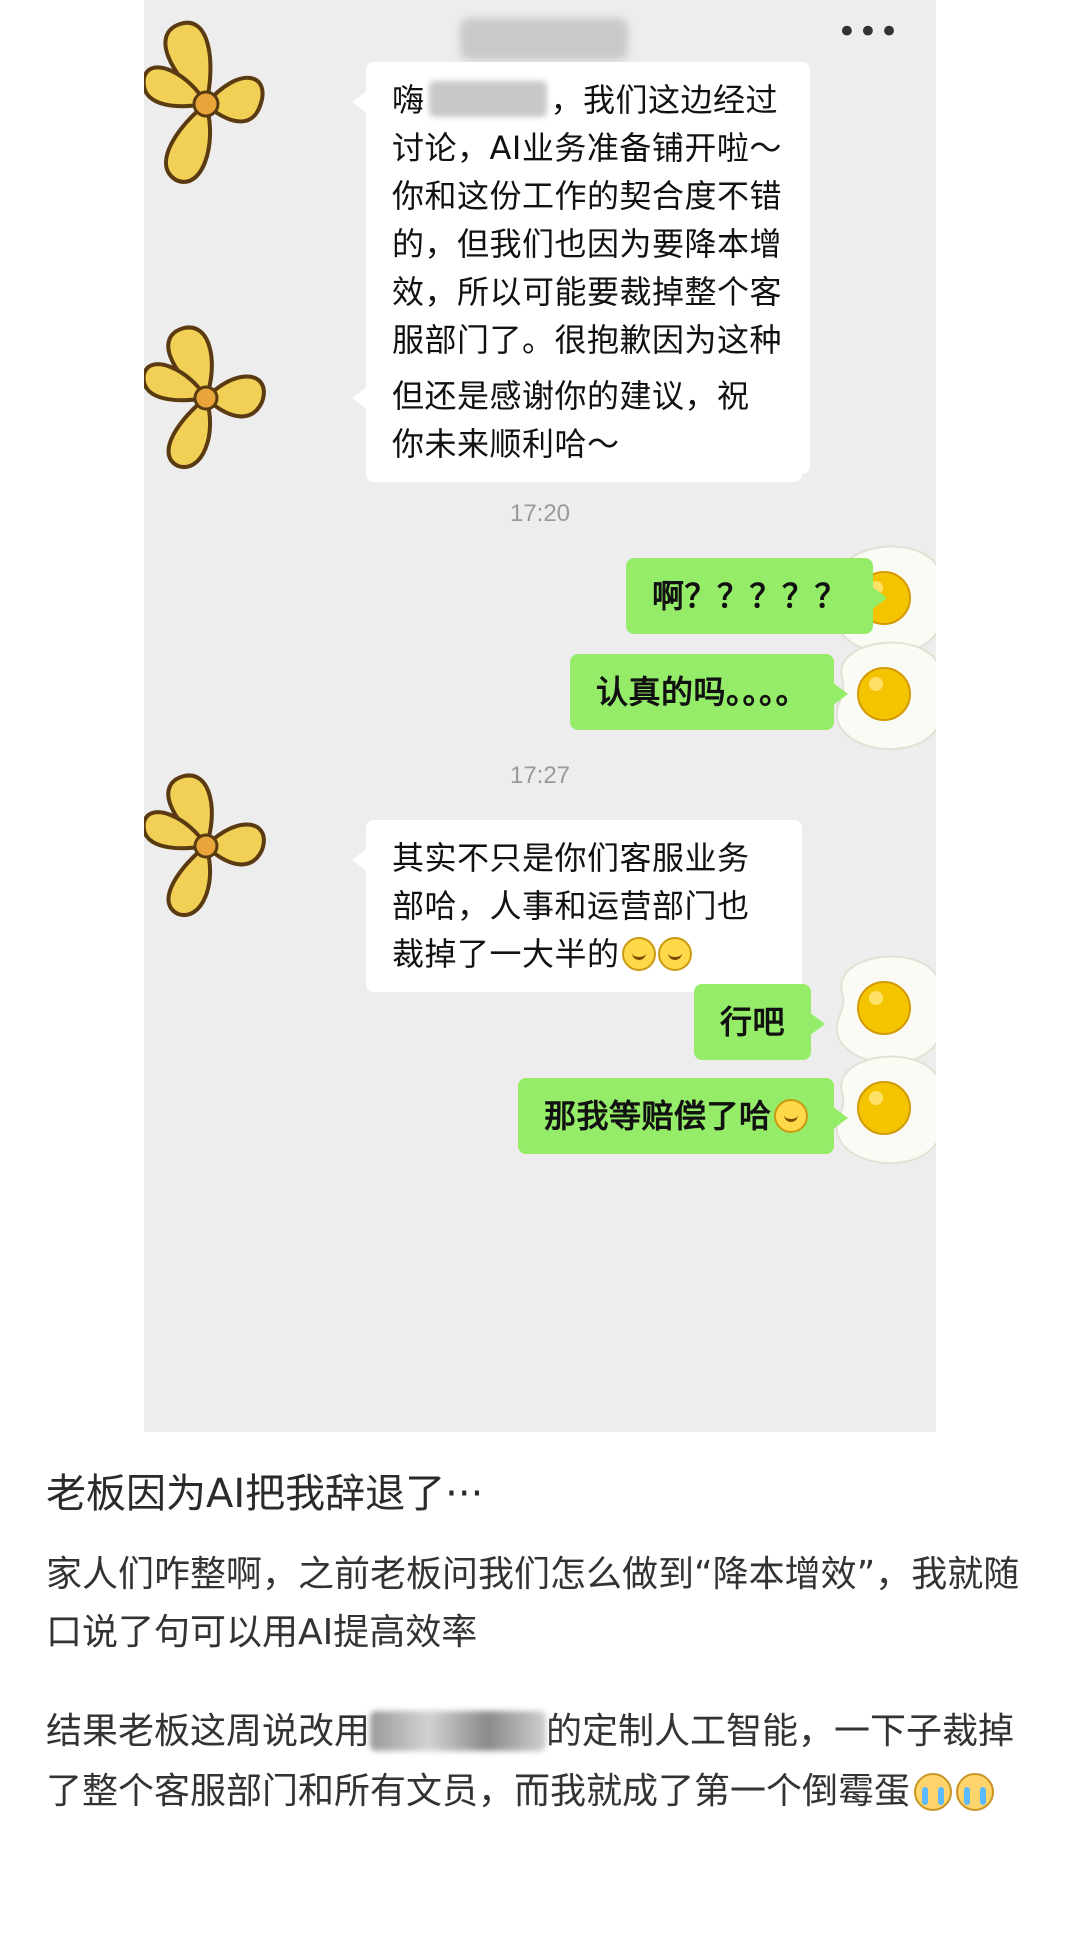  I want to click on post-title: 老板因为AI把我辞退了···, so click(265, 1494).